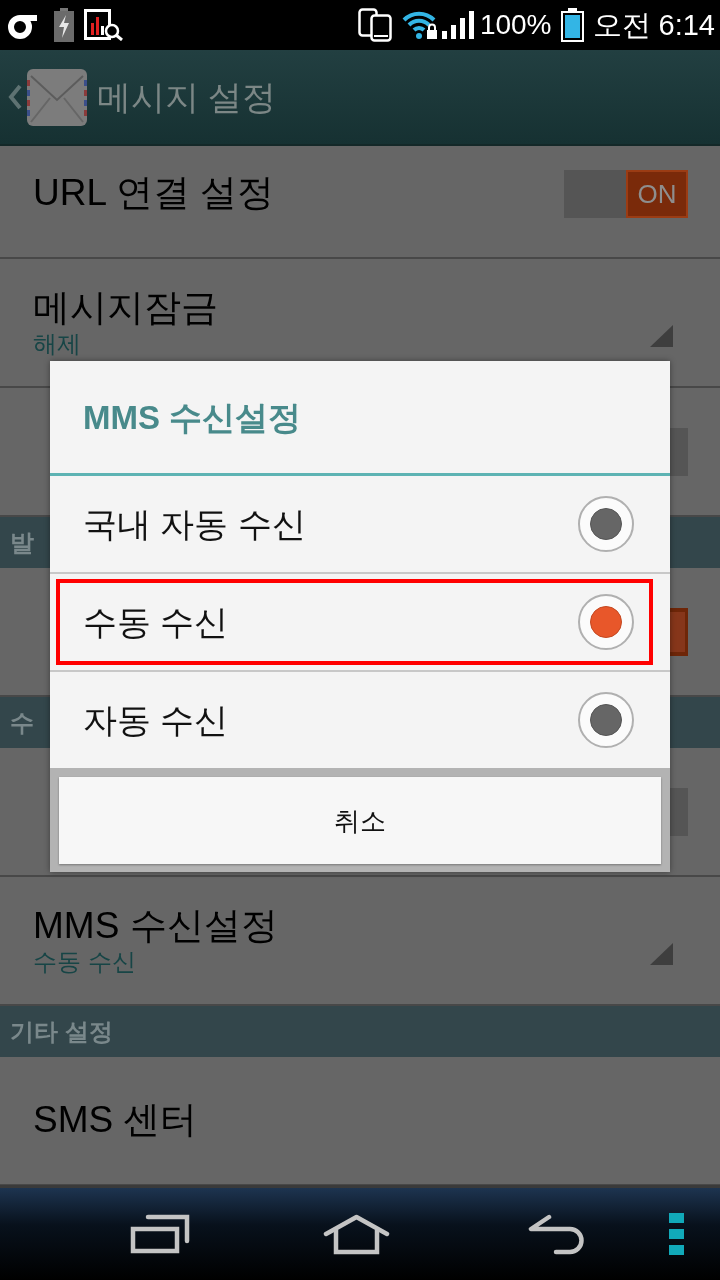 The image size is (720, 1280). What do you see at coordinates (156, 925) in the screenshot?
I see `setting-title: MMS 수신설정` at bounding box center [156, 925].